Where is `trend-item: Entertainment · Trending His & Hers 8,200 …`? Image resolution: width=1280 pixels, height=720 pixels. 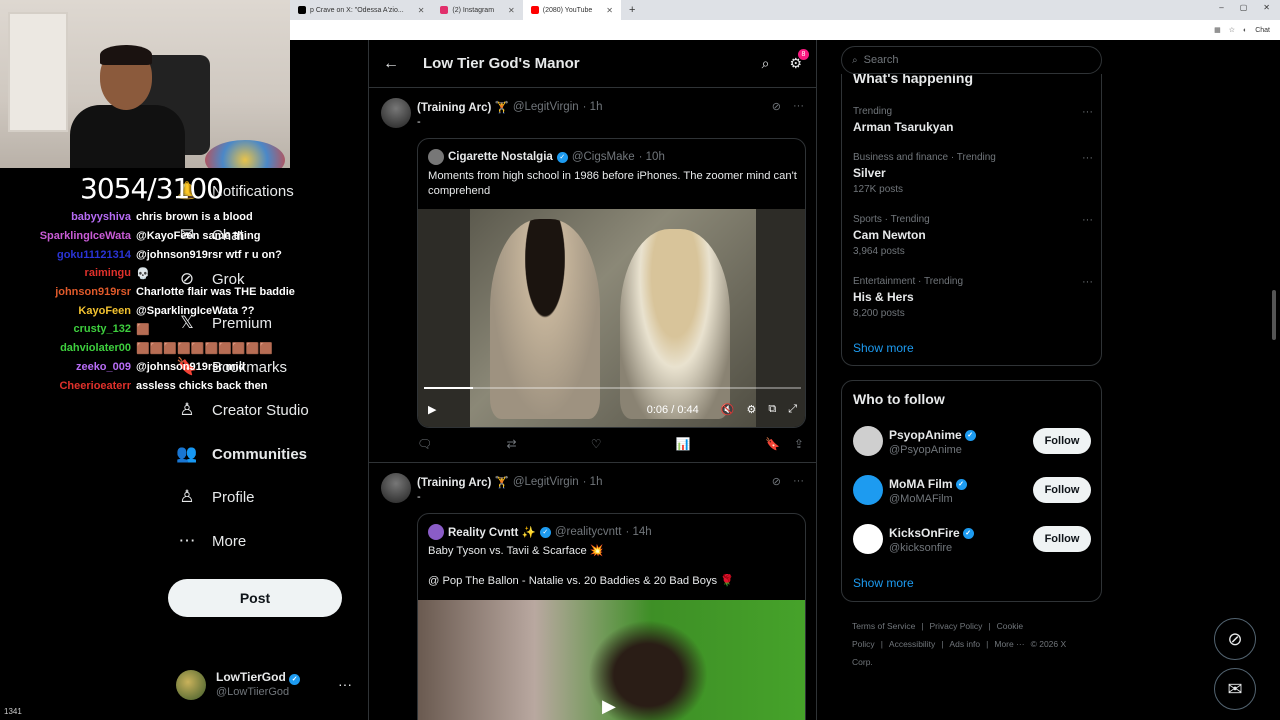 trend-item: Entertainment · Trending His & Hers 8,200 … is located at coordinates (973, 297).